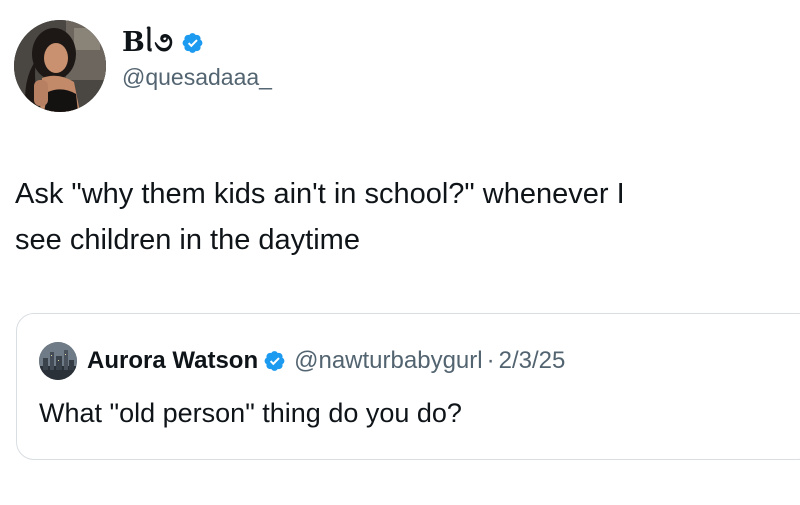 Image resolution: width=800 pixels, height=505 pixels. I want to click on tweet-text-line-2: see children in the daytime, so click(187, 240).